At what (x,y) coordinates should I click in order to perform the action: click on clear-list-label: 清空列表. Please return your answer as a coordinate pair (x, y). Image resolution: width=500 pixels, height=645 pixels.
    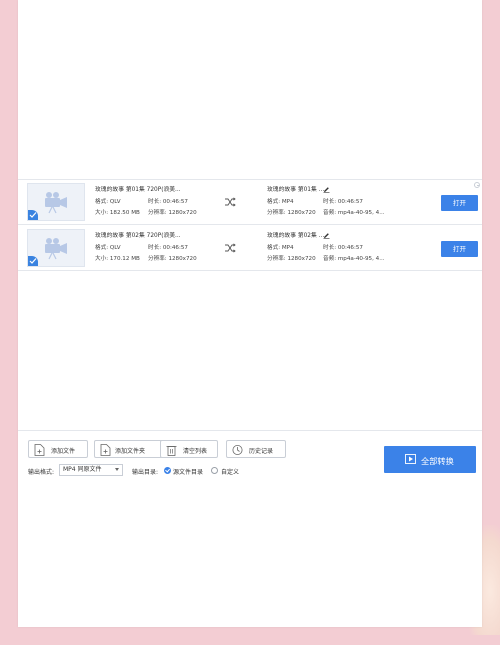
    Looking at the image, I should click on (195, 451).